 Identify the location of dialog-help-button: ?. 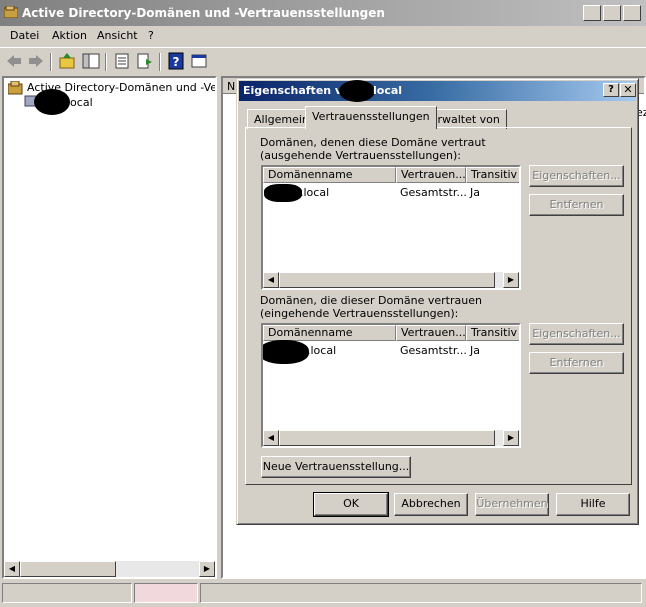
(611, 90).